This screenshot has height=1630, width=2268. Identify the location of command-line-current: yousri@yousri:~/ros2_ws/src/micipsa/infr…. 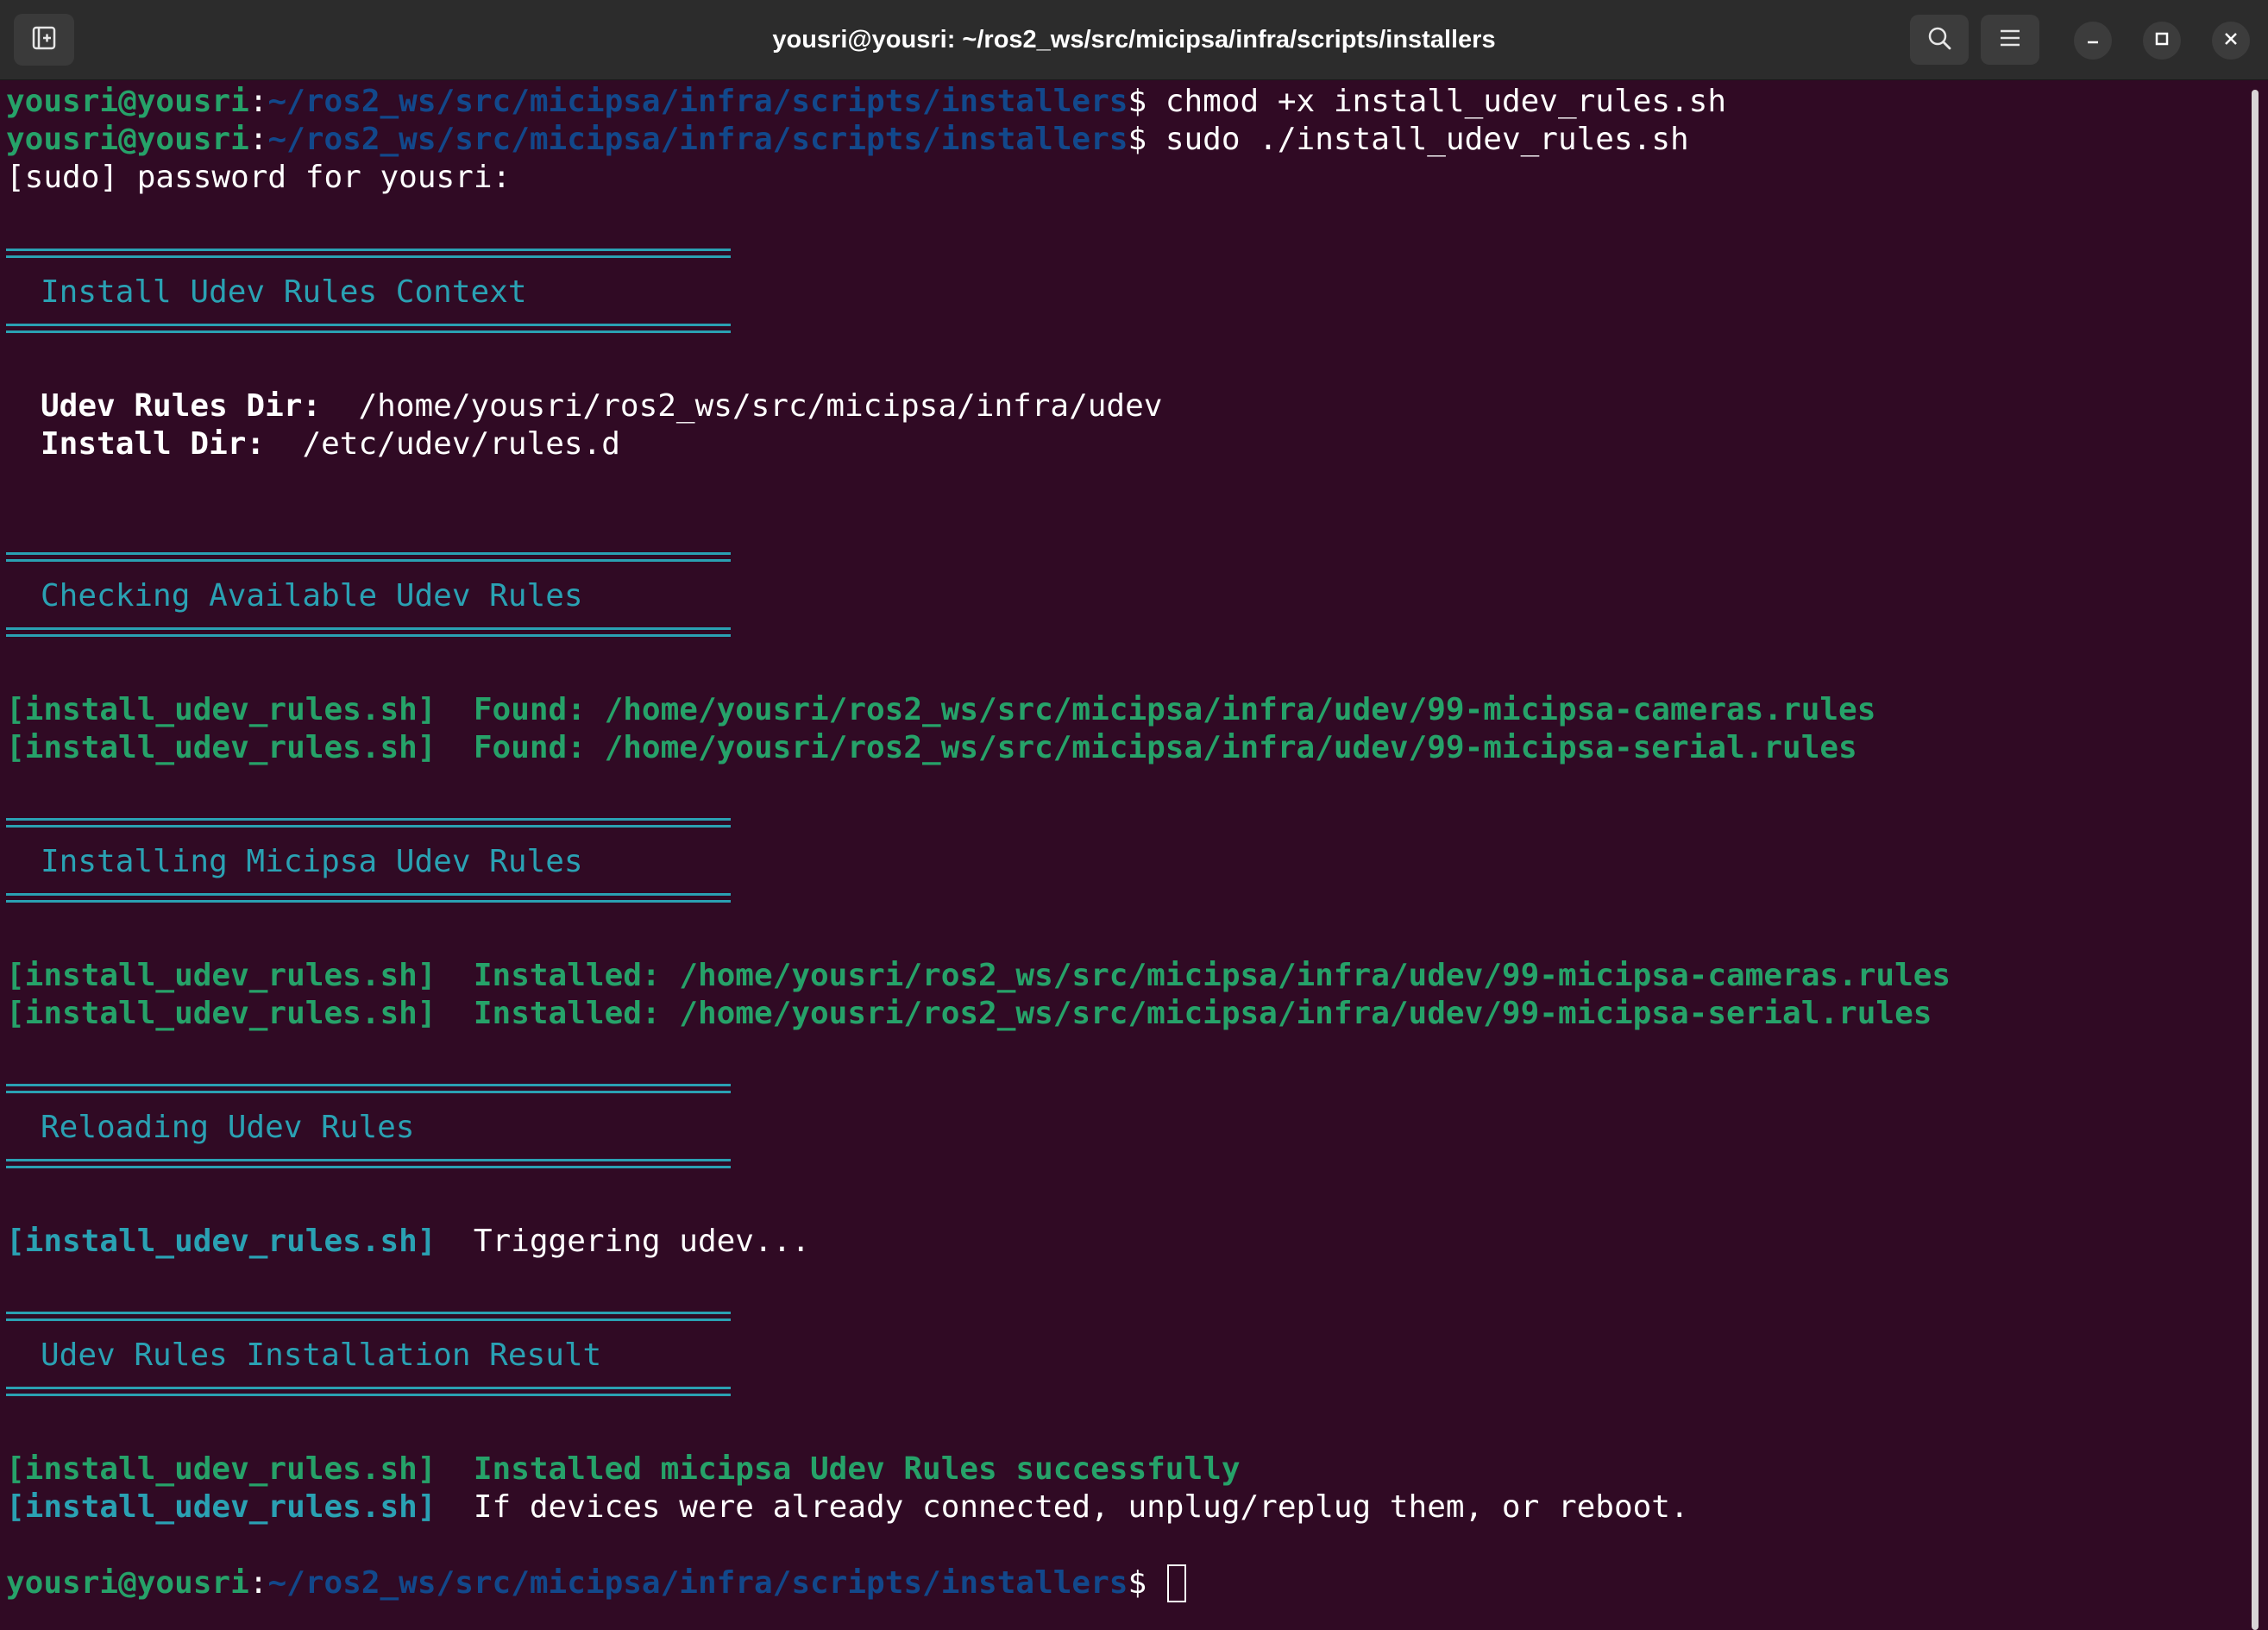
(596, 1583).